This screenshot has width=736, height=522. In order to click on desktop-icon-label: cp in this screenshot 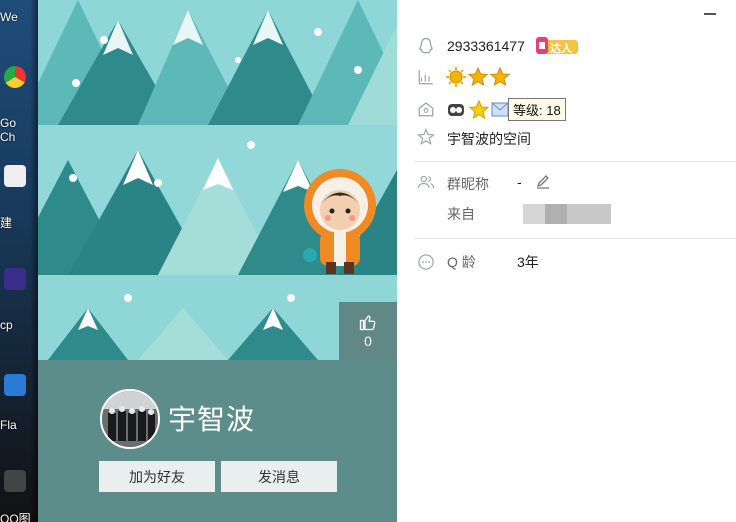, I will do `click(6, 325)`.